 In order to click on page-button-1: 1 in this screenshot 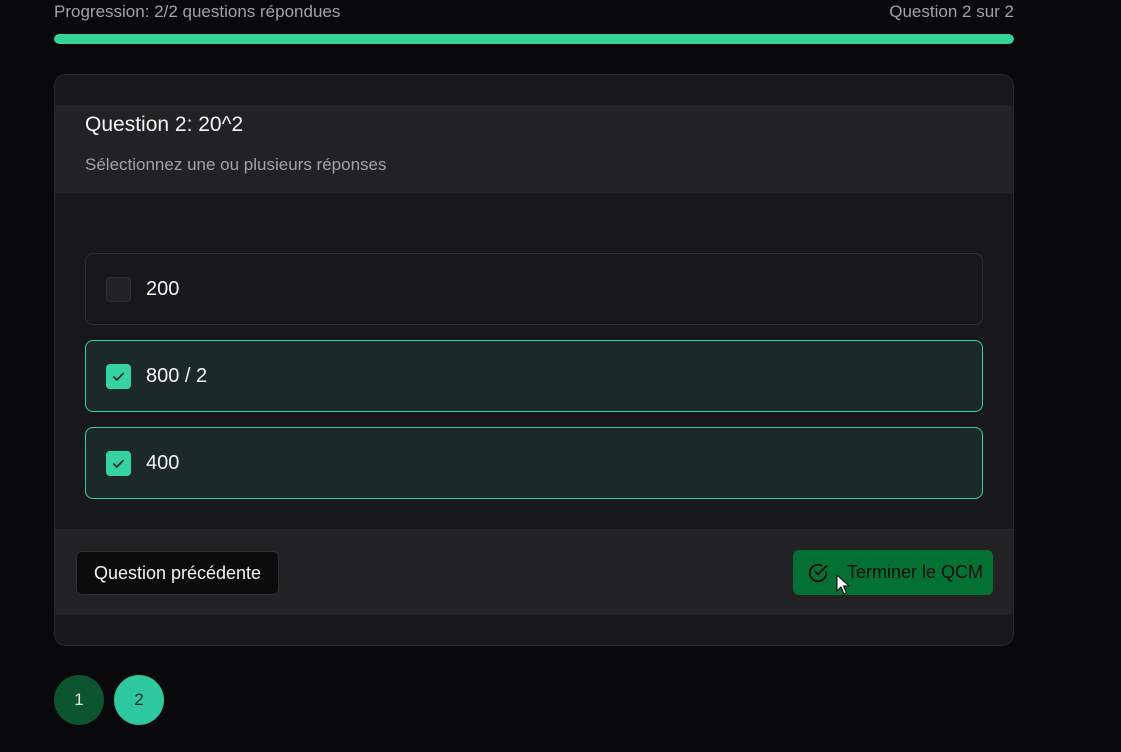, I will do `click(79, 700)`.